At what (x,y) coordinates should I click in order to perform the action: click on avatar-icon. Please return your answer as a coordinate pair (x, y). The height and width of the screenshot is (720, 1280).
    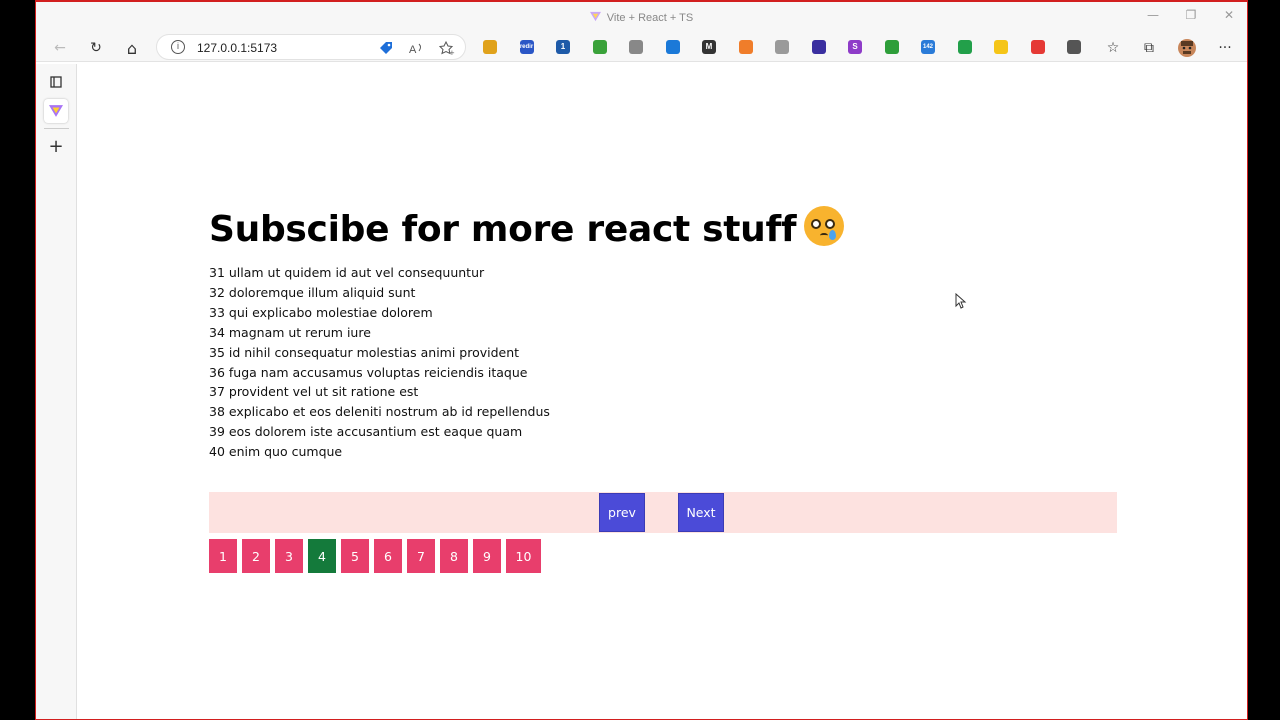
    Looking at the image, I should click on (1187, 48).